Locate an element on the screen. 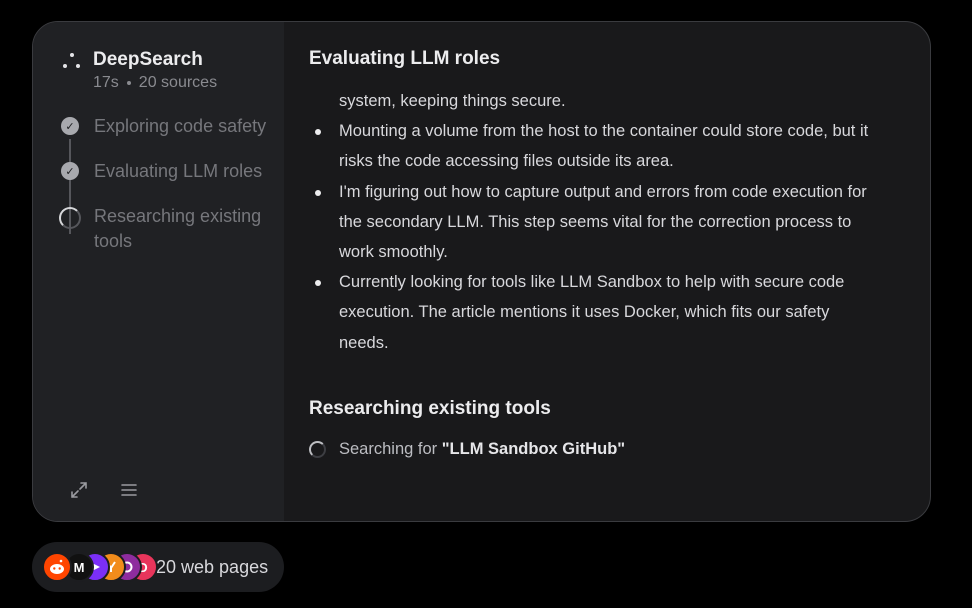 This screenshot has width=972, height=608. step-item: Researching existing tools is located at coordinates (165, 239).